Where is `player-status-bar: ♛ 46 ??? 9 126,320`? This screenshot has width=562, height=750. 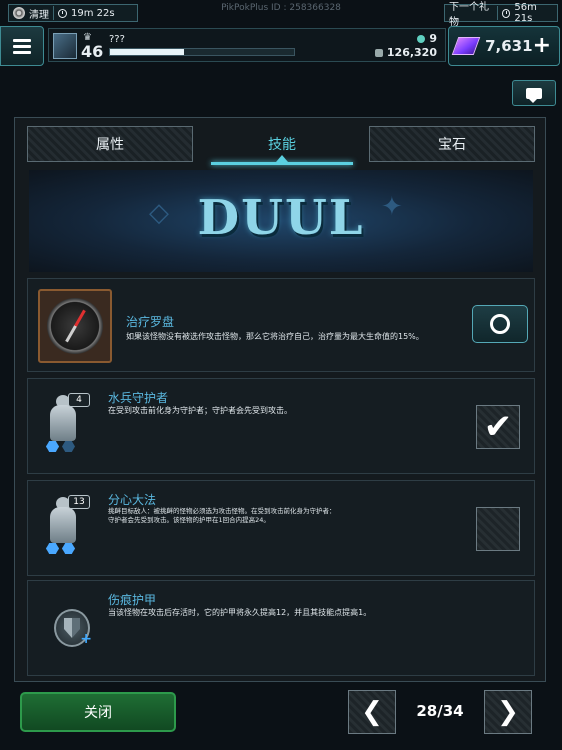 player-status-bar: ♛ 46 ??? 9 126,320 is located at coordinates (247, 45).